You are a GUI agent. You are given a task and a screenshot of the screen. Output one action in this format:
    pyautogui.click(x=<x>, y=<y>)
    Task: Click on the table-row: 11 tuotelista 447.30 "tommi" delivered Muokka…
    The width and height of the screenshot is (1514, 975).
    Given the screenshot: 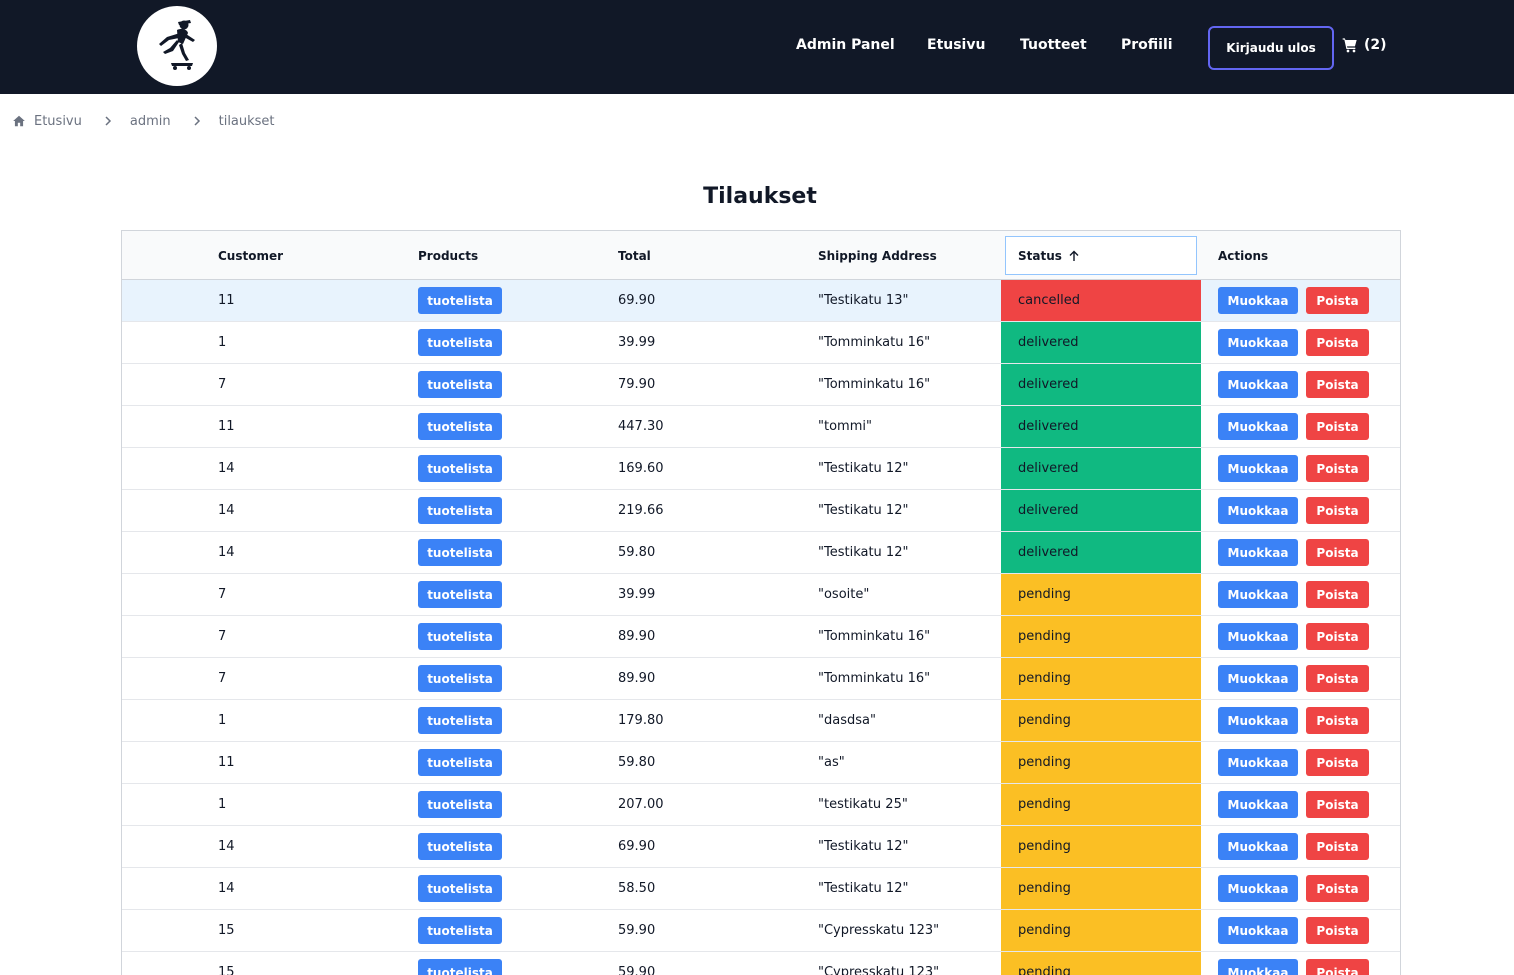 What is the action you would take?
    pyautogui.click(x=761, y=427)
    